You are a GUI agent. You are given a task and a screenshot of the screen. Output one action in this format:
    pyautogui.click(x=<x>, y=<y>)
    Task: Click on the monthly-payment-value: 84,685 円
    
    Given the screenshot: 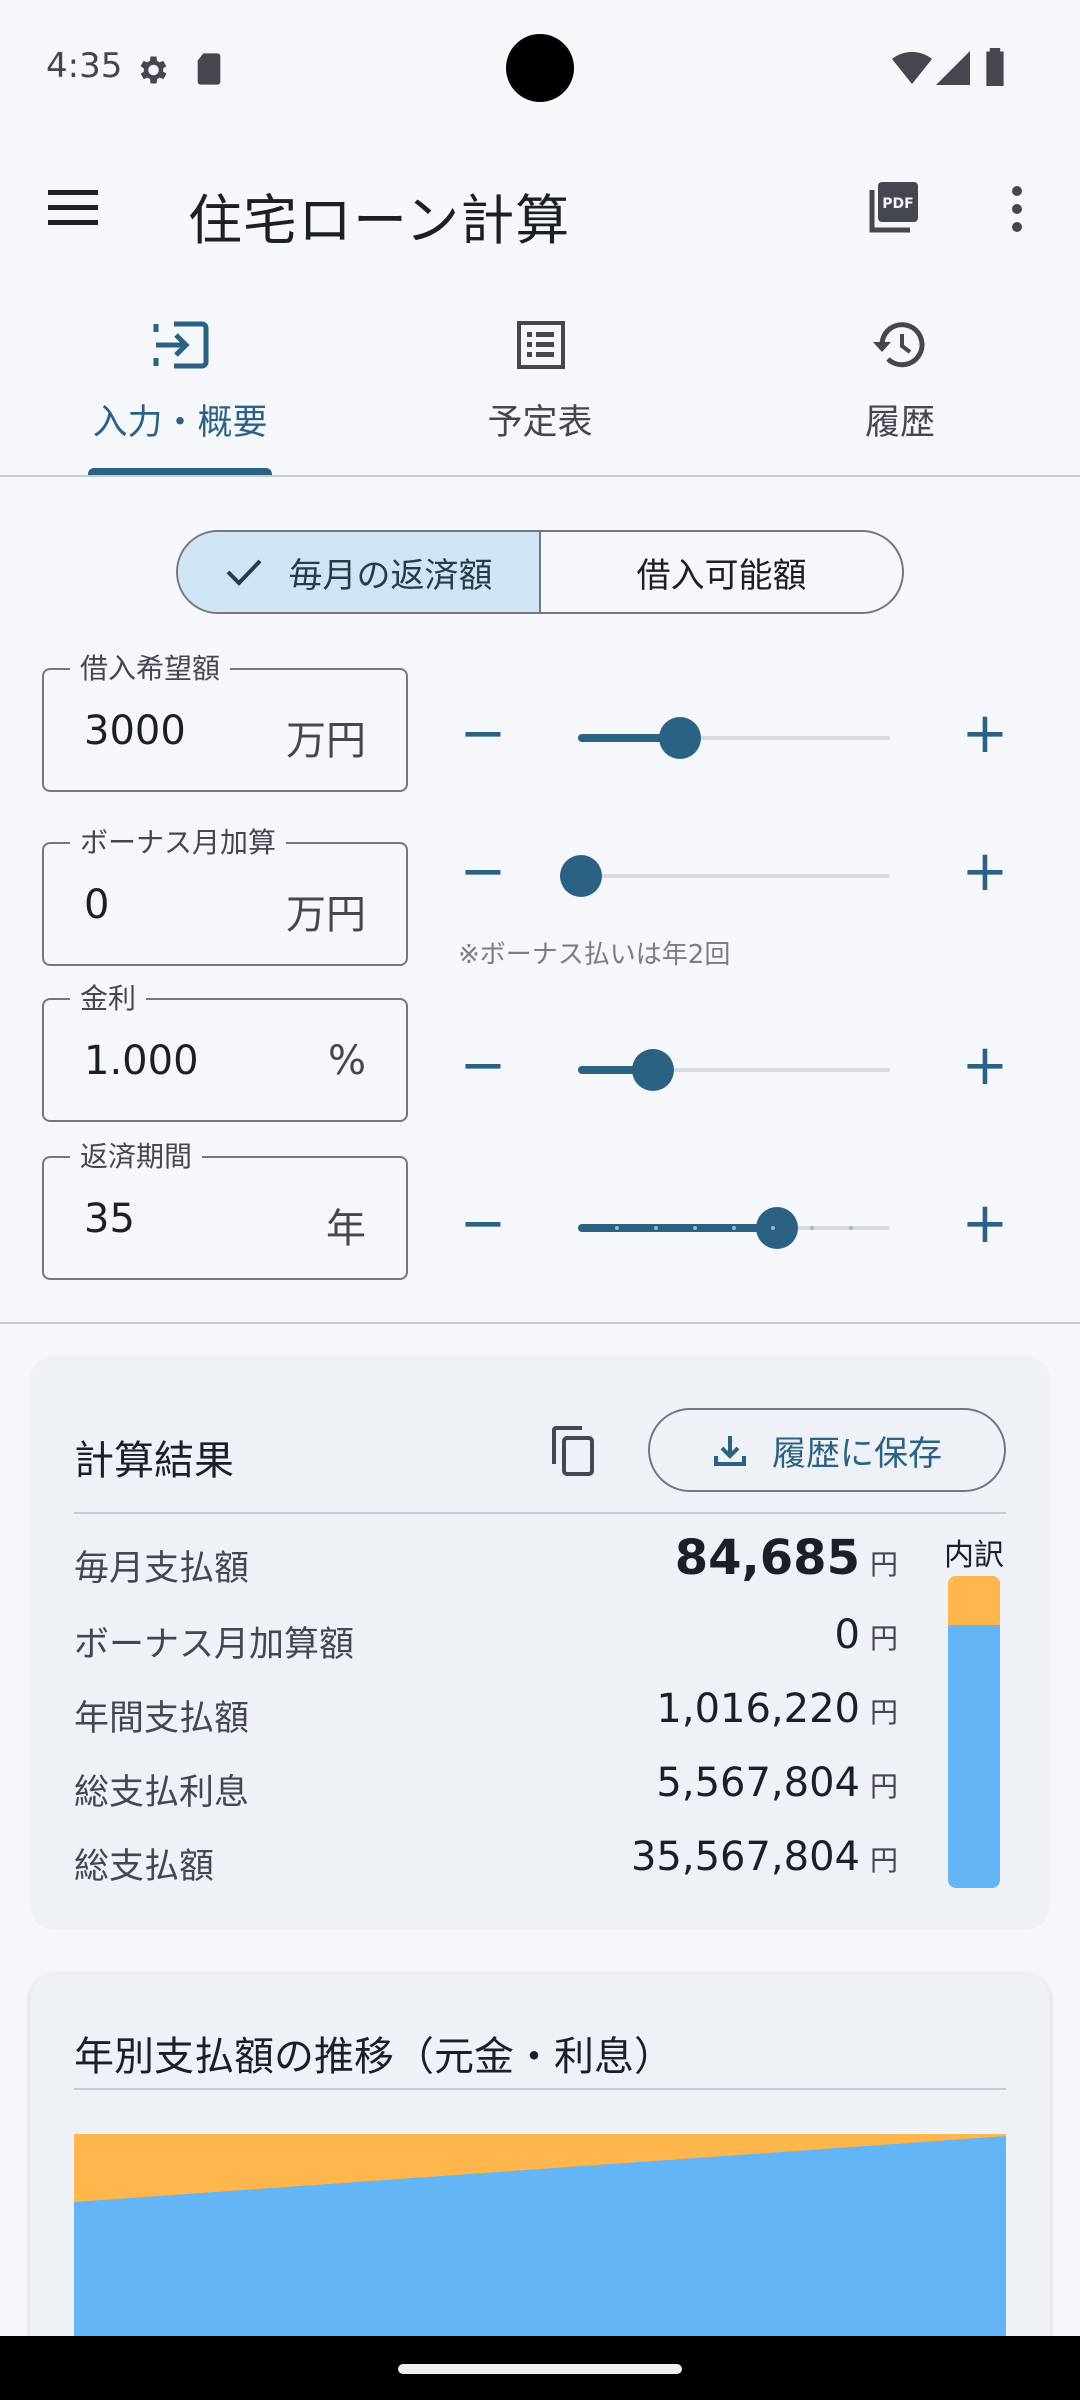 What is the action you would take?
    pyautogui.click(x=786, y=1558)
    